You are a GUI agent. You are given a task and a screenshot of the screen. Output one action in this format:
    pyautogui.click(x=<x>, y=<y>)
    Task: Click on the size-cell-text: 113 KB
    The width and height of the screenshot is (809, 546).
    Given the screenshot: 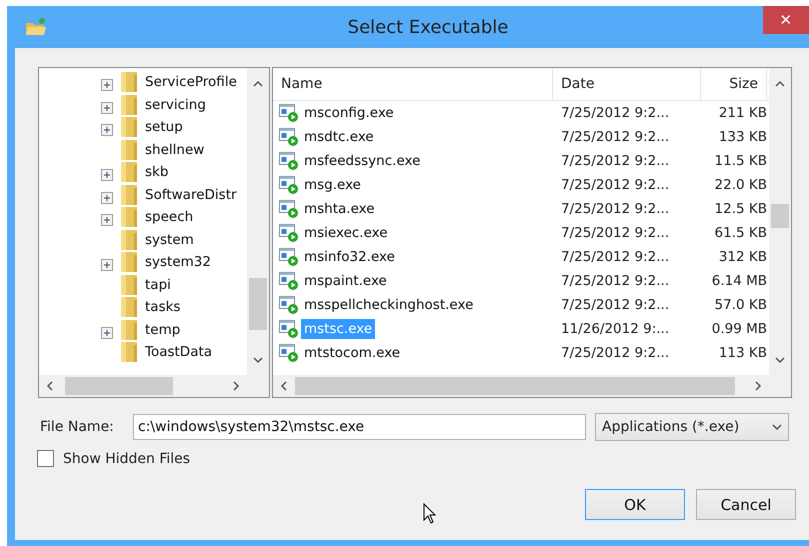 What is the action you would take?
    pyautogui.click(x=742, y=353)
    